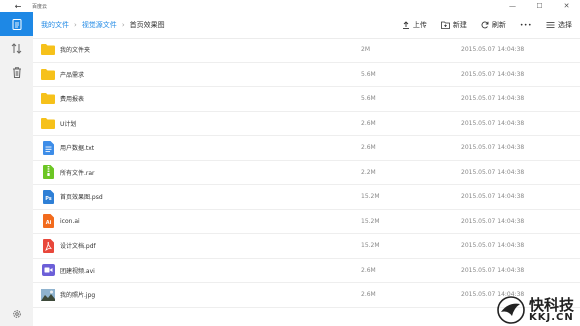 This screenshot has width=580, height=326. Describe the element at coordinates (77, 271) in the screenshot. I see `file-name: 团建视频.avi` at that location.